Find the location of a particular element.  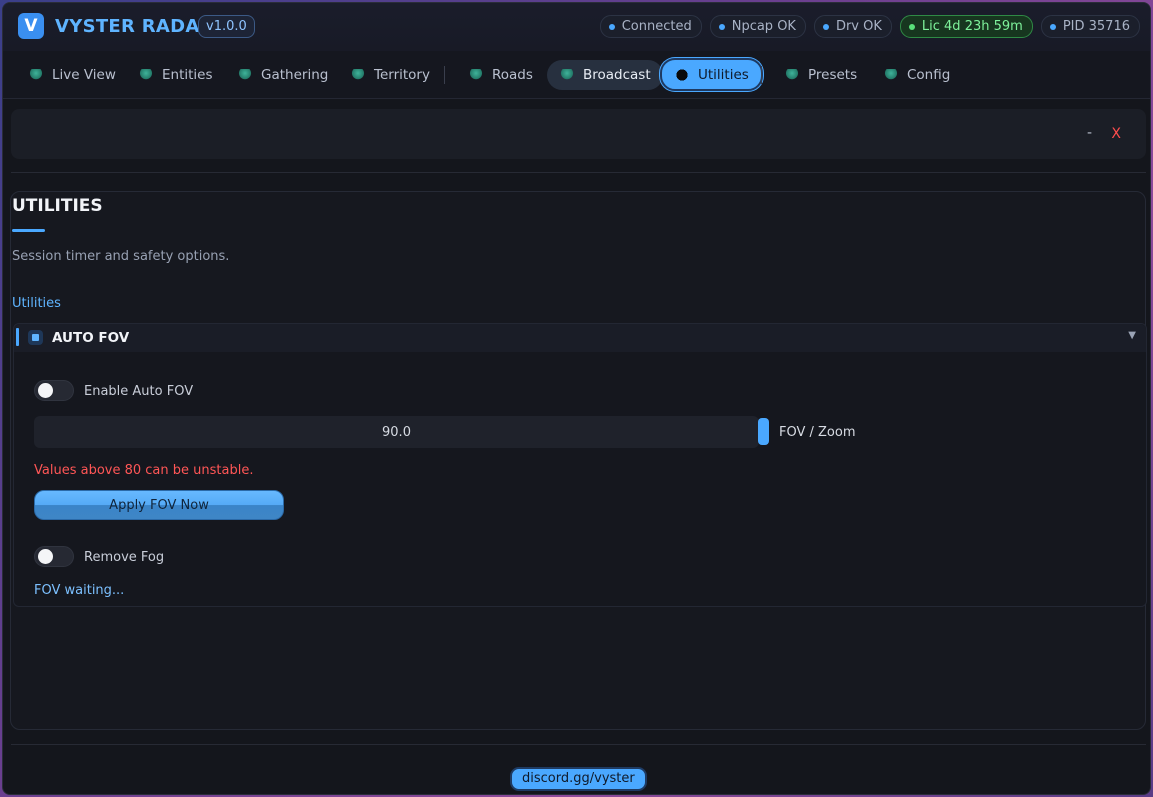

tab-live-view: Live View is located at coordinates (72, 75).